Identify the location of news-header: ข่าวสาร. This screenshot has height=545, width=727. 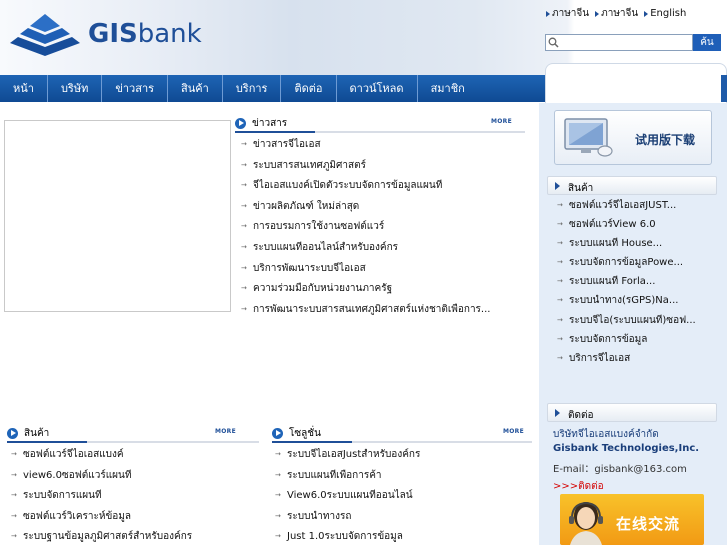
(261, 123).